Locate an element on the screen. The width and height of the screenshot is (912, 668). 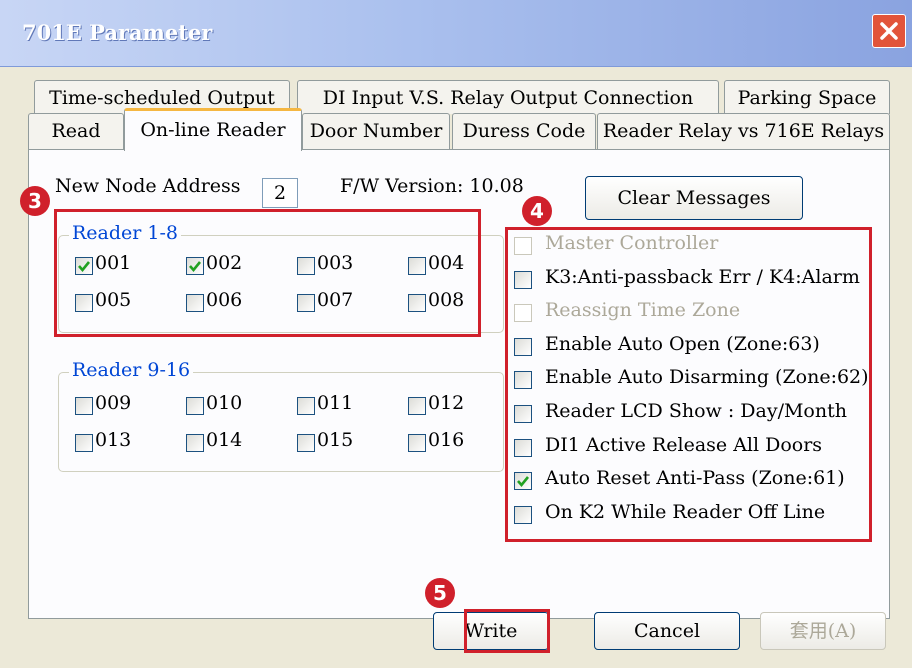
tab-door-number: Door Number is located at coordinates (376, 131).